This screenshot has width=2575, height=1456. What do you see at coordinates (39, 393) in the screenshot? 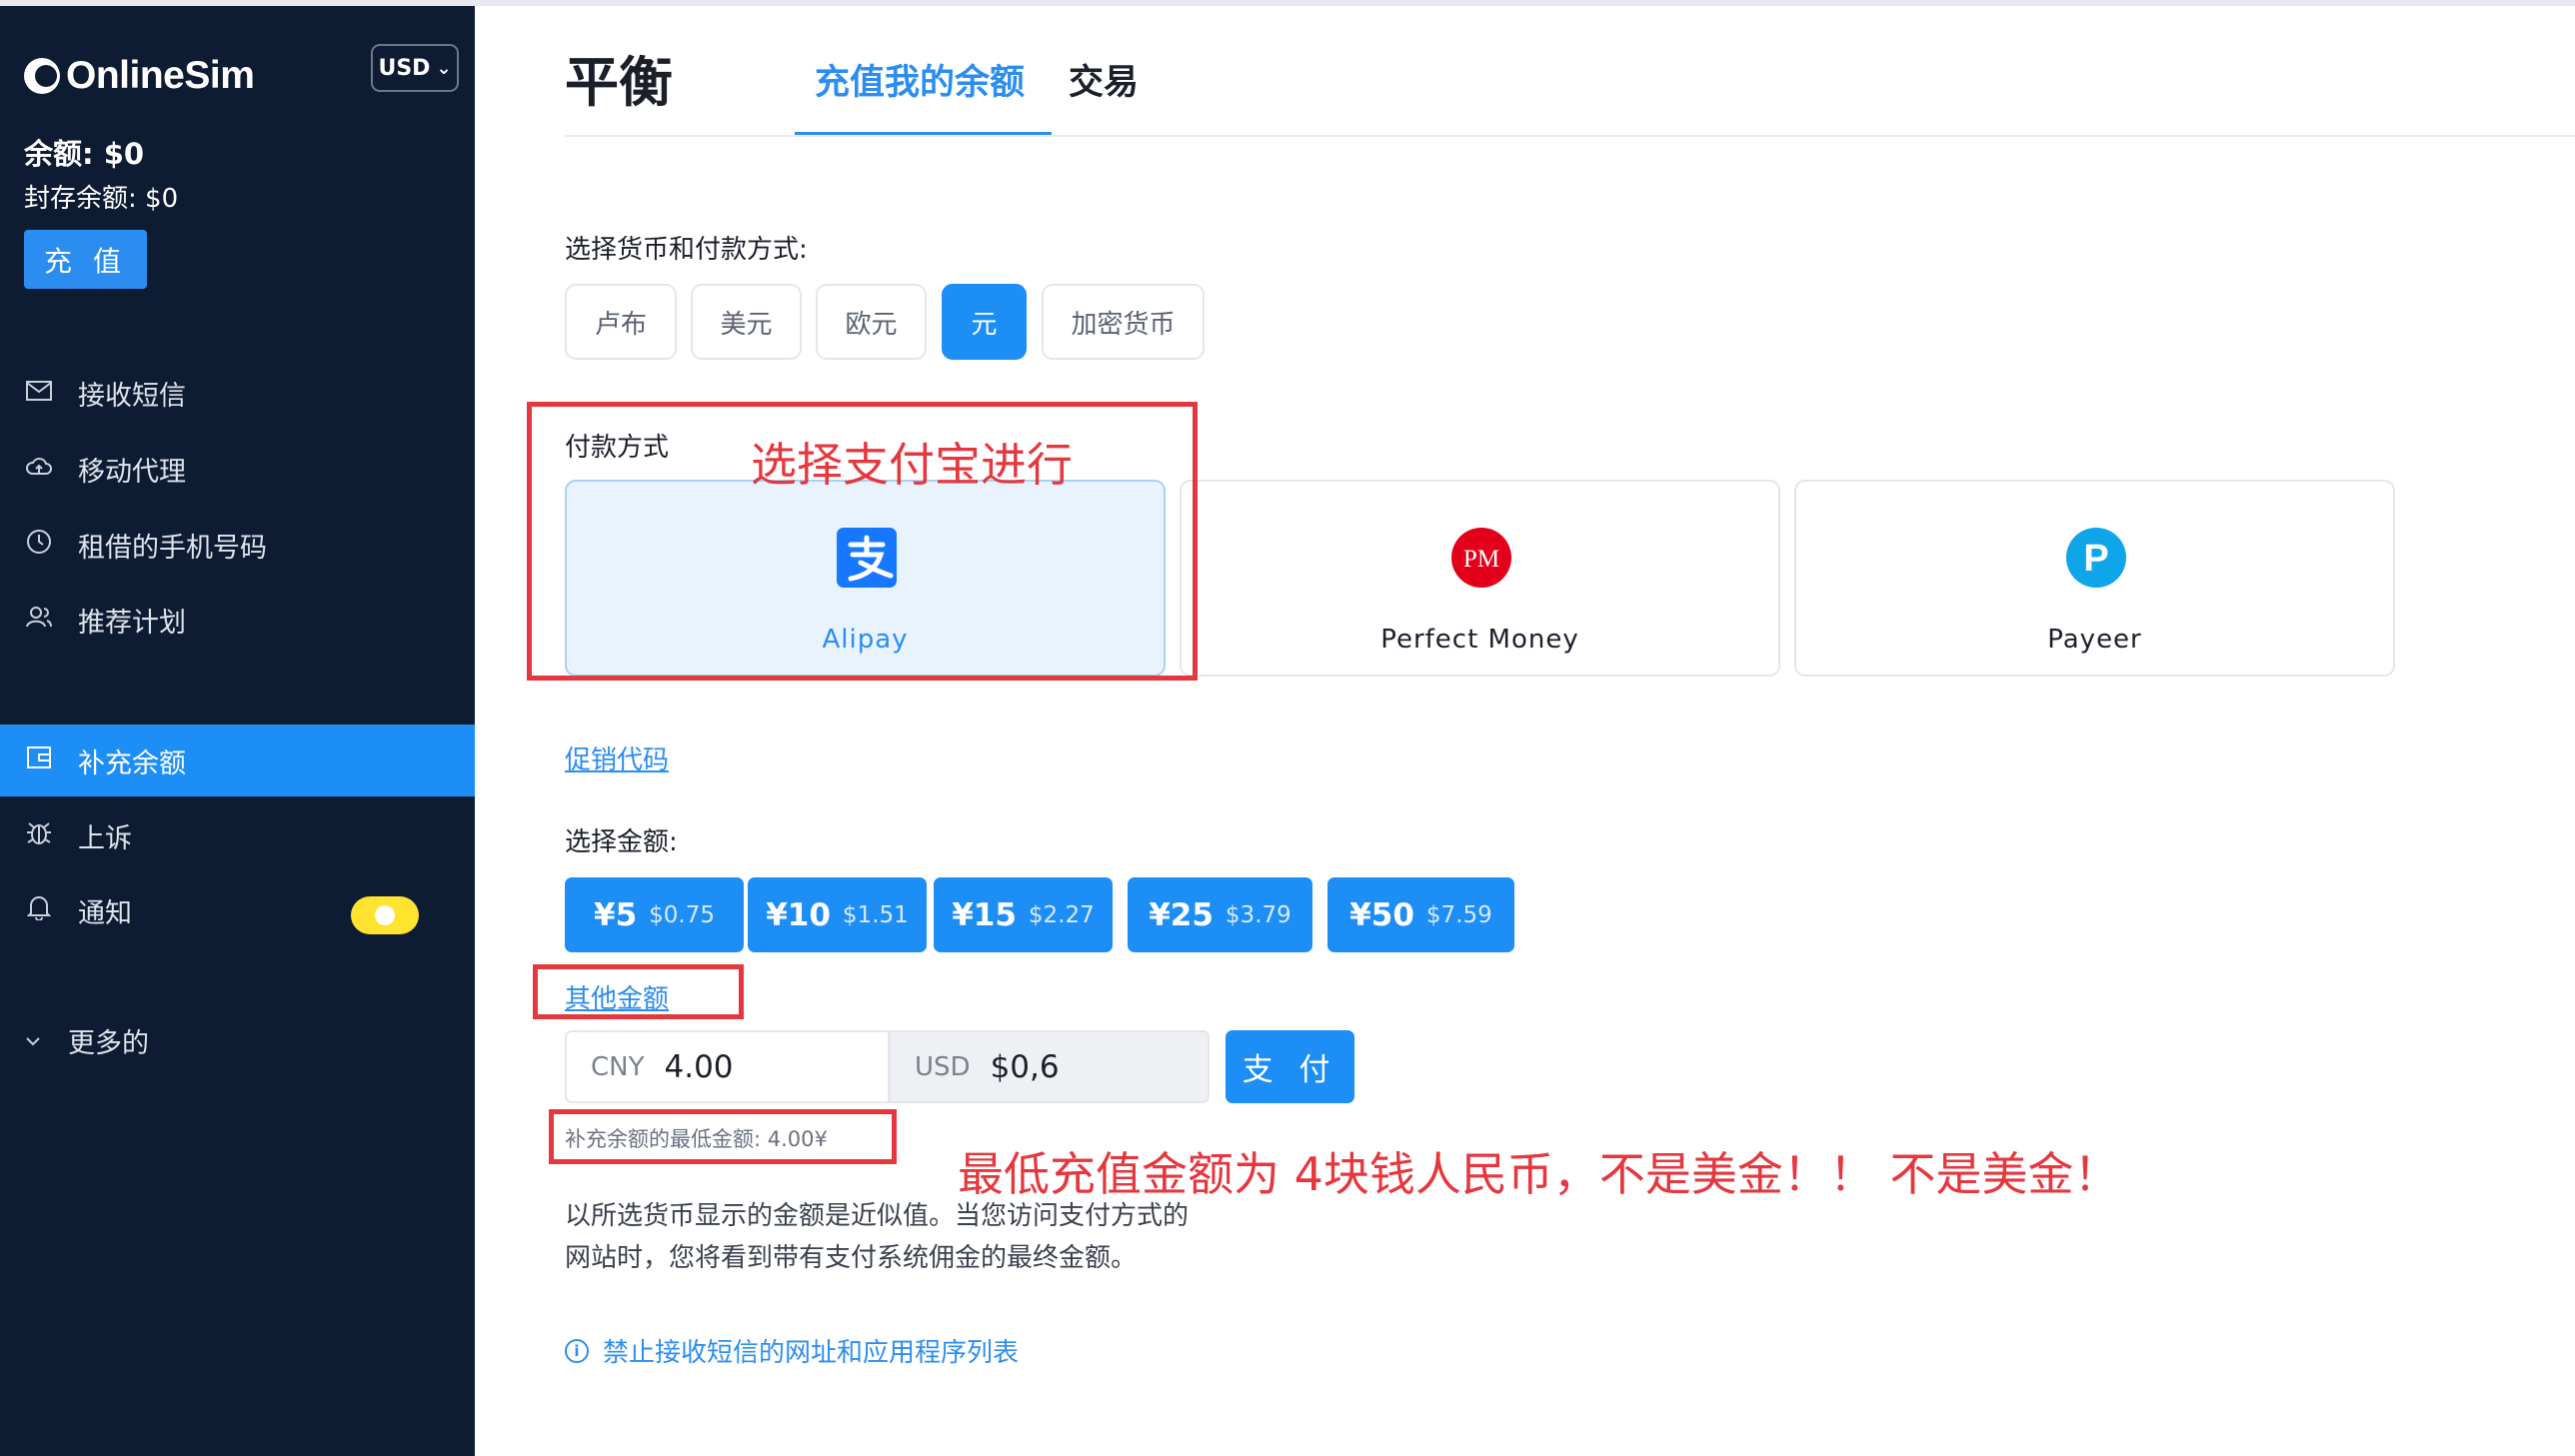
I see `mail-icon` at bounding box center [39, 393].